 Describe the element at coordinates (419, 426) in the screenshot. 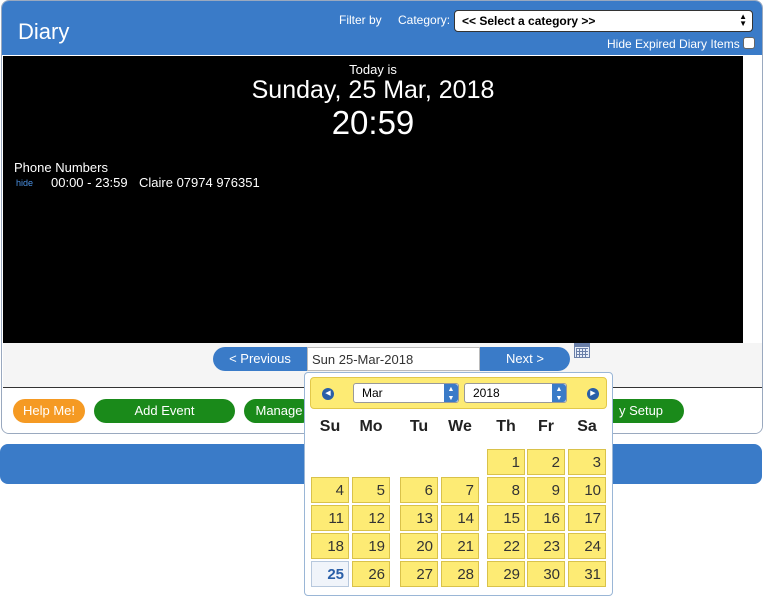

I see `weekday-tu: Tu` at that location.